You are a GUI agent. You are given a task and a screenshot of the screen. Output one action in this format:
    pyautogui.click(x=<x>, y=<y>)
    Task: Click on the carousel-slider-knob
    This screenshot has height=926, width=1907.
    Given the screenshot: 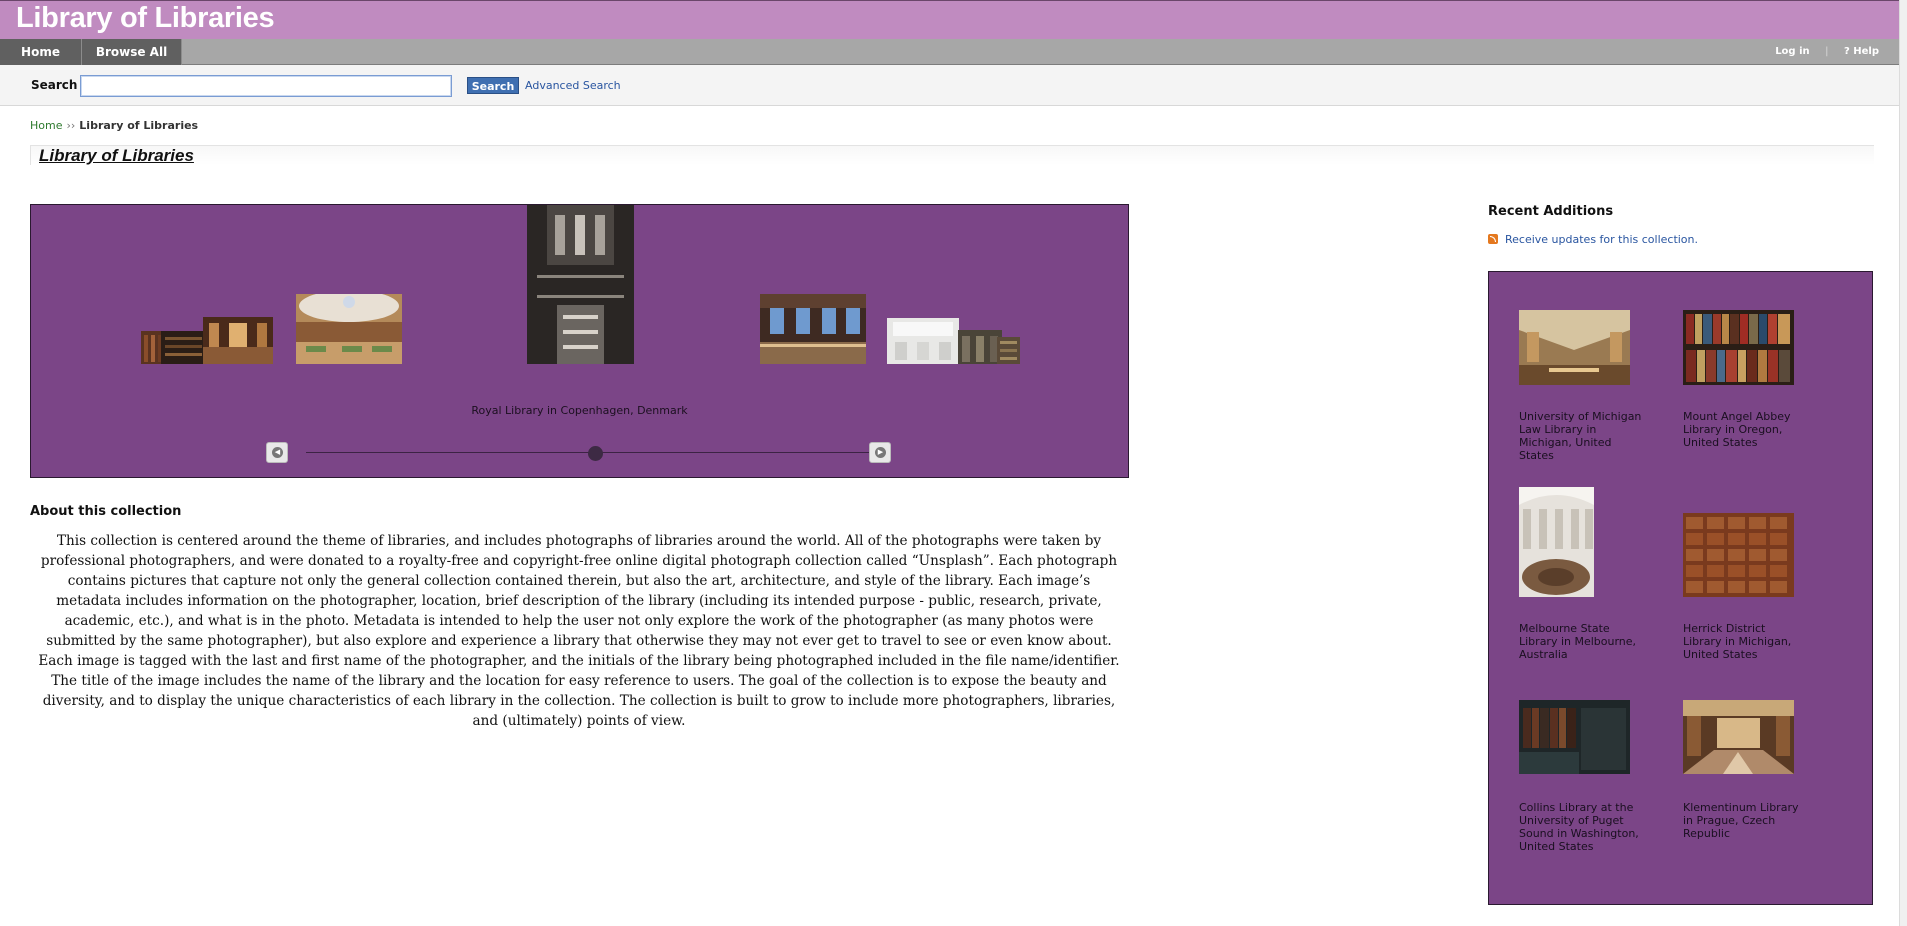 What is the action you would take?
    pyautogui.click(x=595, y=453)
    